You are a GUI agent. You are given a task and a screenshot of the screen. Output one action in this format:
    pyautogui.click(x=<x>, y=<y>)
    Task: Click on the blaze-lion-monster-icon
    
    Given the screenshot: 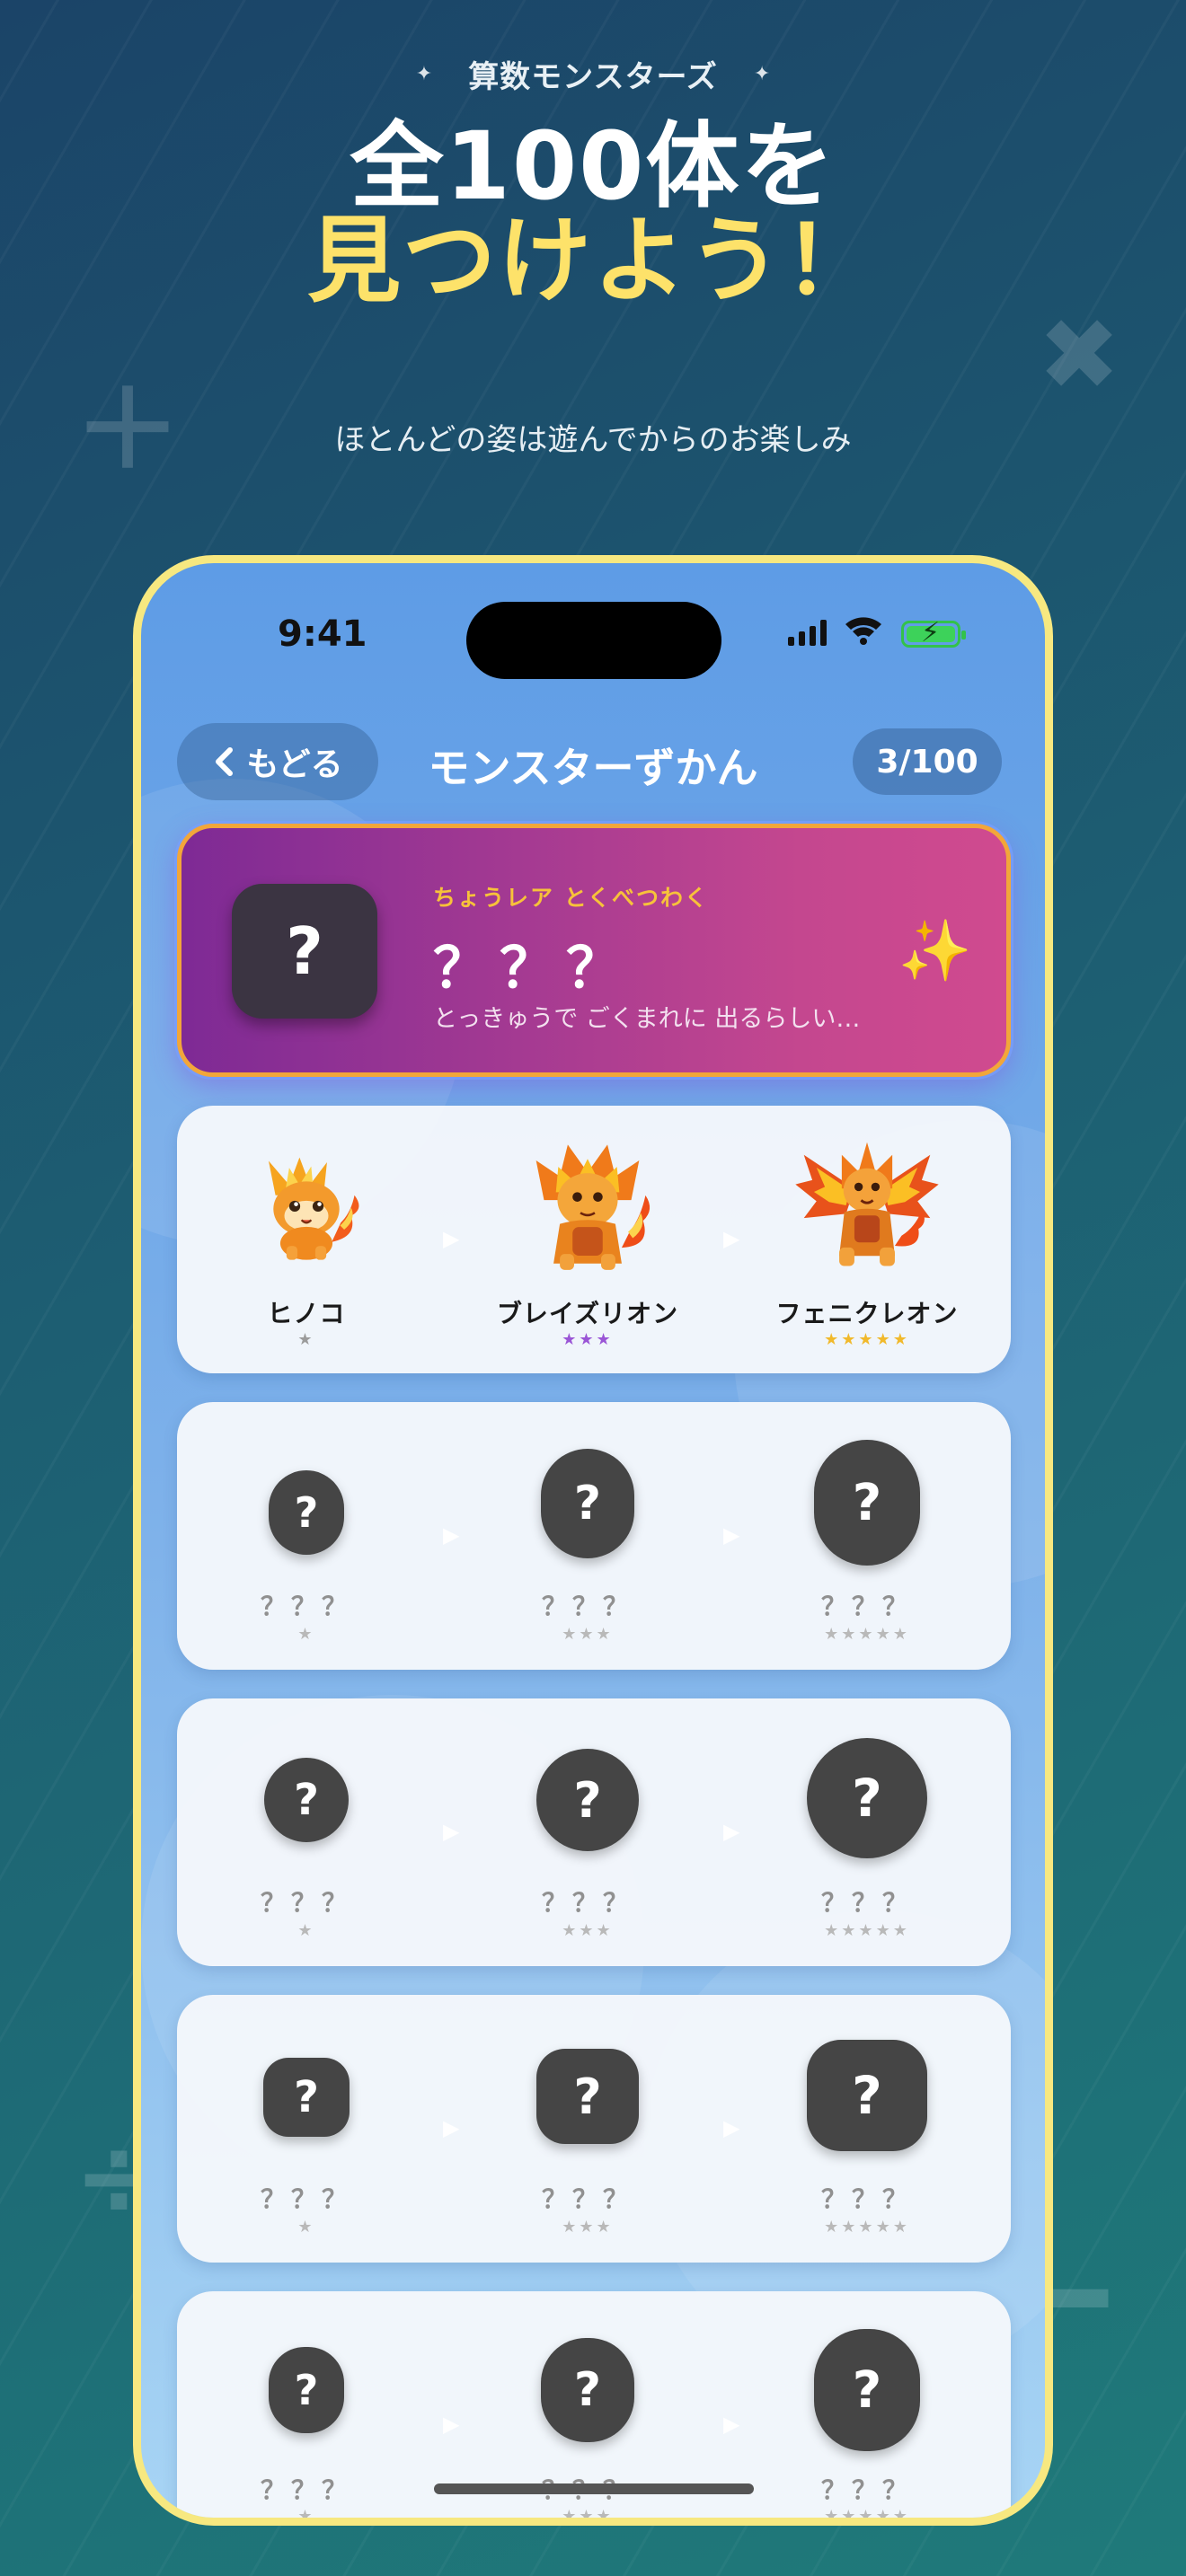 What is the action you would take?
    pyautogui.click(x=593, y=1207)
    